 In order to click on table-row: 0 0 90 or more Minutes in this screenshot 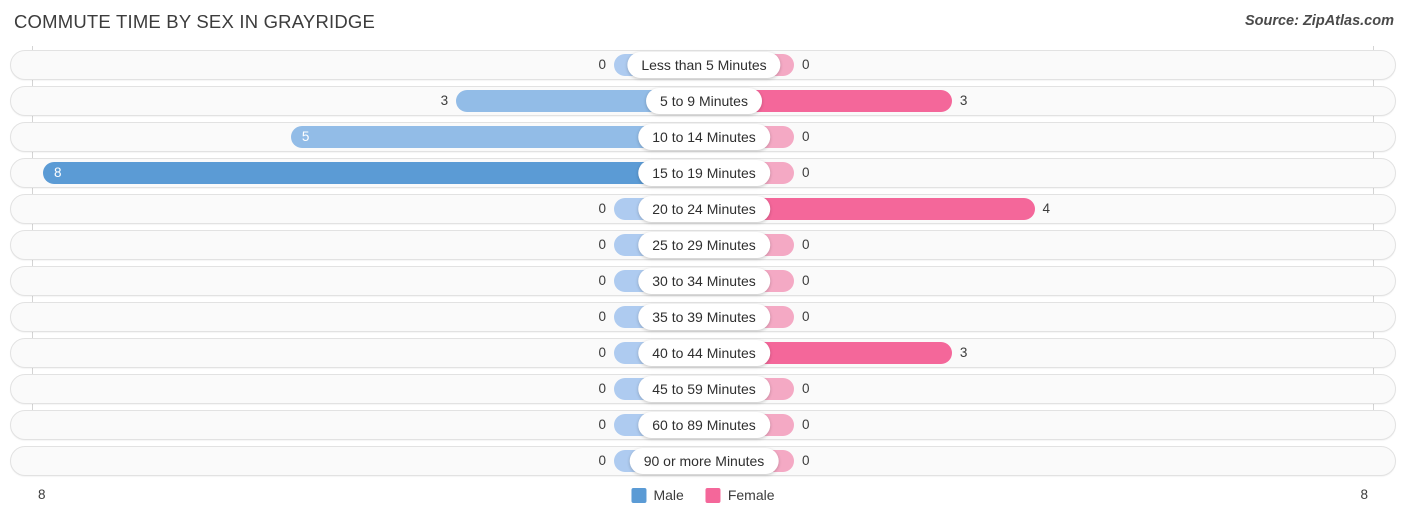, I will do `click(703, 461)`.